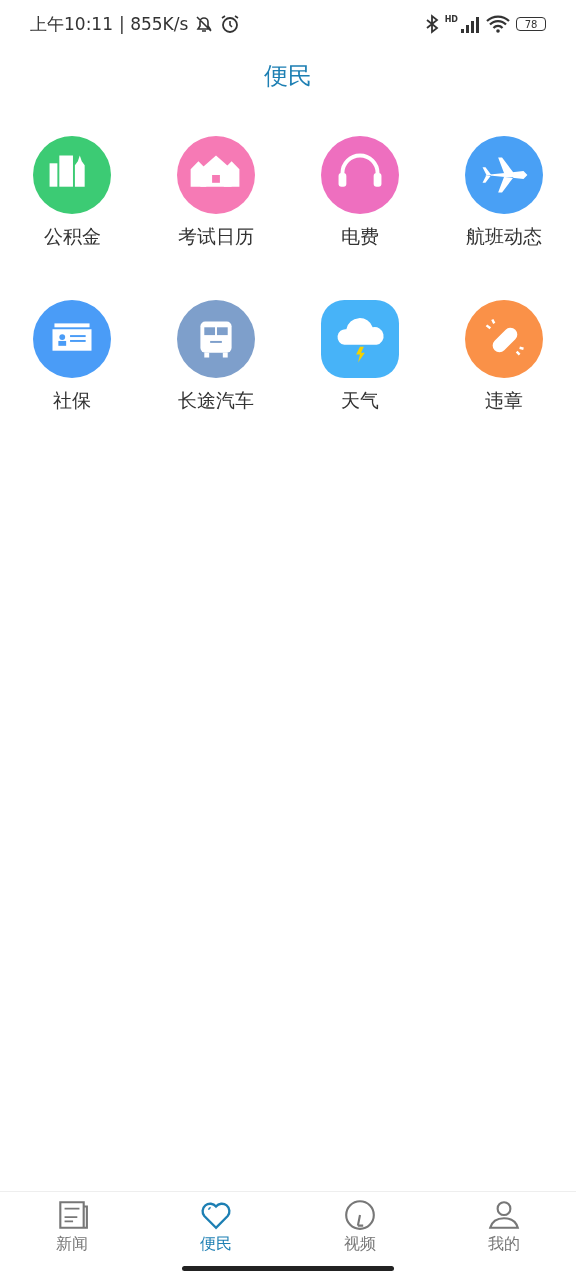  What do you see at coordinates (504, 1215) in the screenshot?
I see `person-icon` at bounding box center [504, 1215].